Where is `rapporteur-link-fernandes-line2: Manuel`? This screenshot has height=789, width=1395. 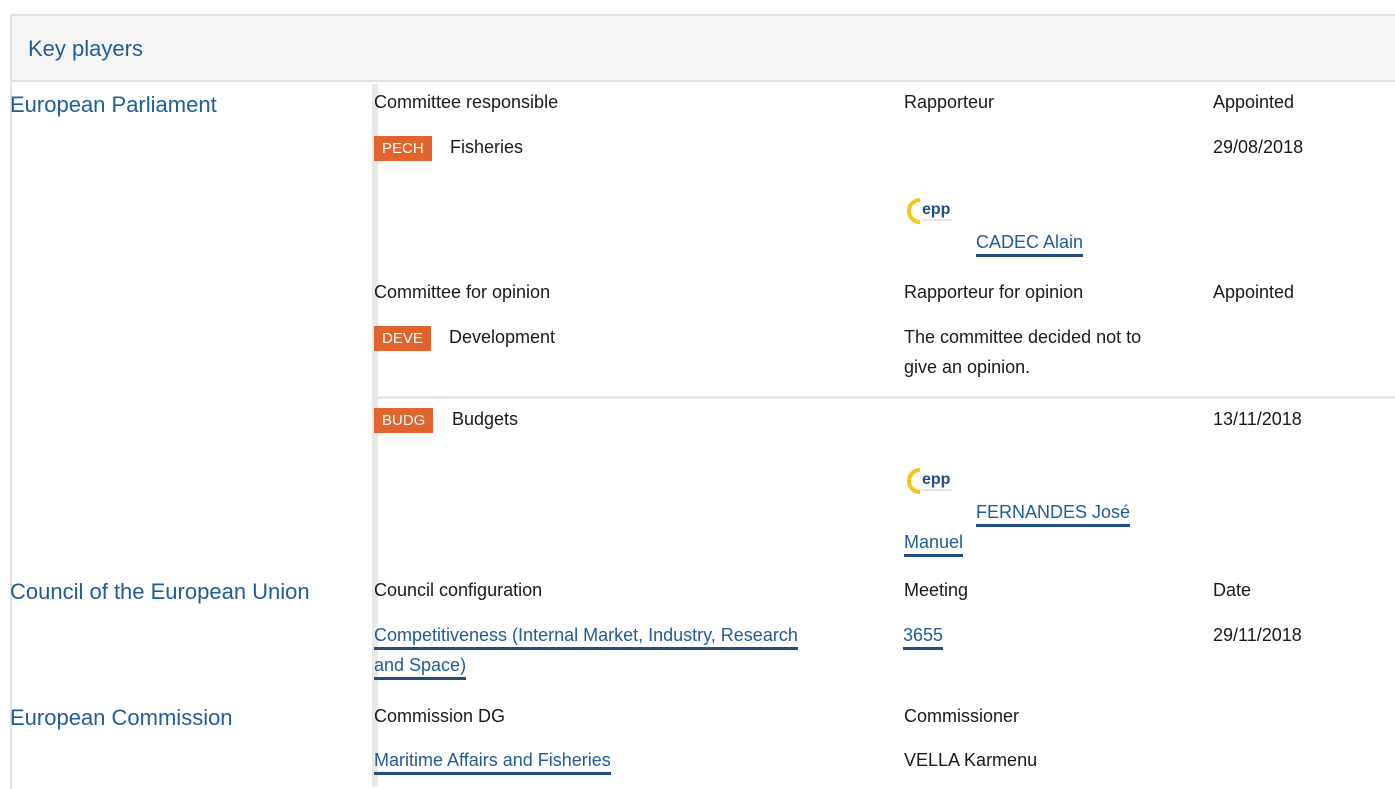
rapporteur-link-fernandes-line2: Manuel is located at coordinates (934, 544).